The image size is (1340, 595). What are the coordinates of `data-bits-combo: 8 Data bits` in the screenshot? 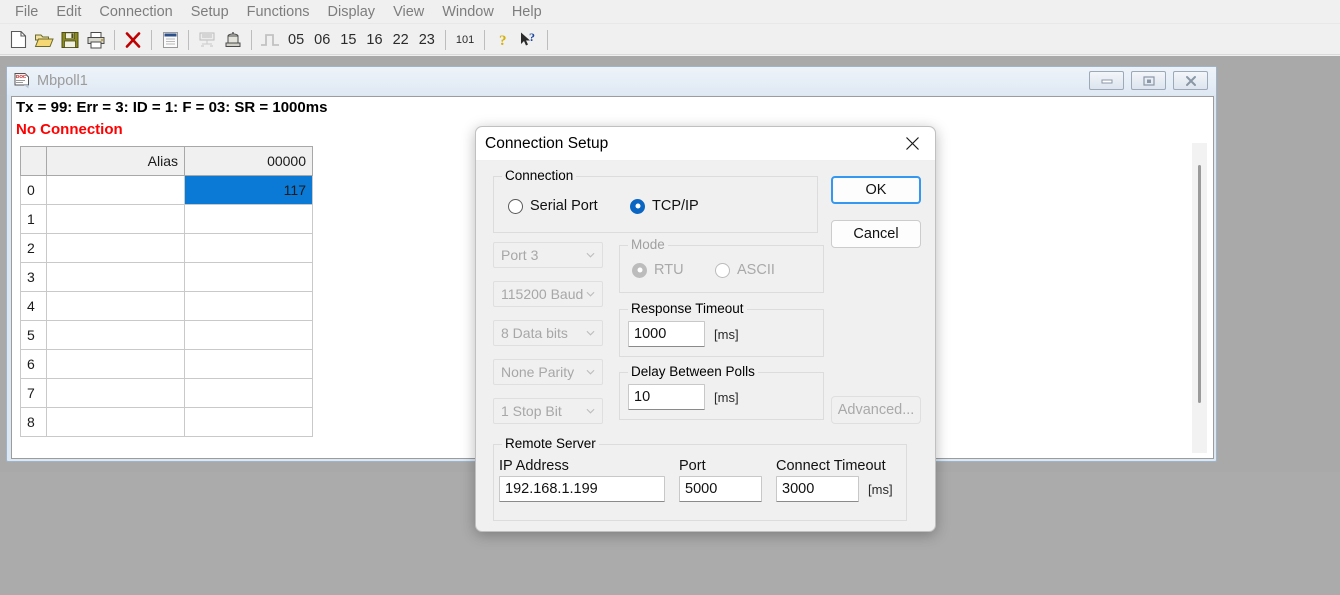 It's located at (548, 333).